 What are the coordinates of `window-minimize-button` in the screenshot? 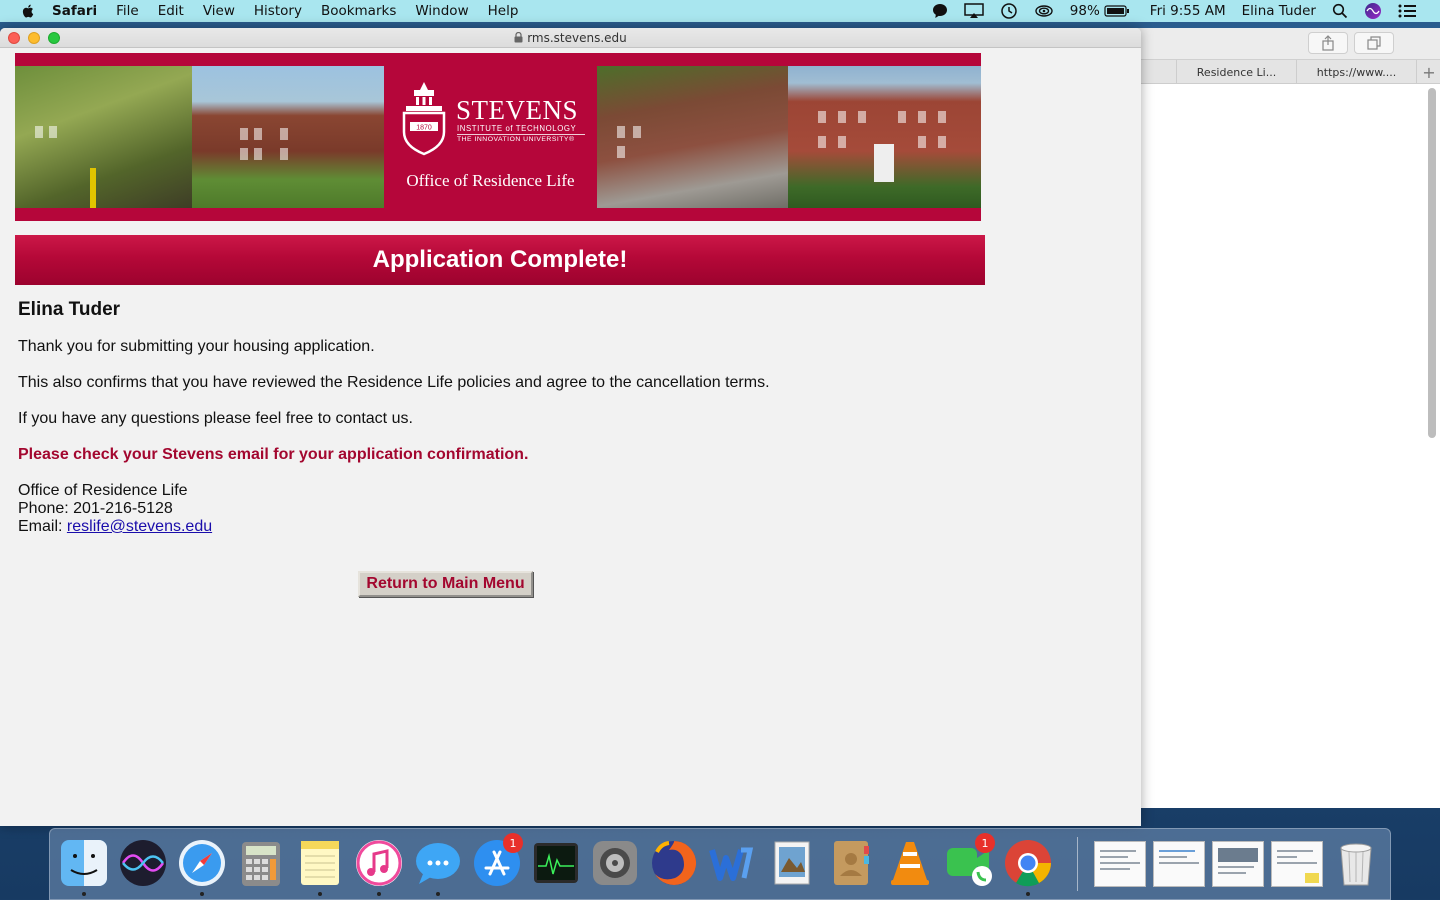 It's located at (34, 38).